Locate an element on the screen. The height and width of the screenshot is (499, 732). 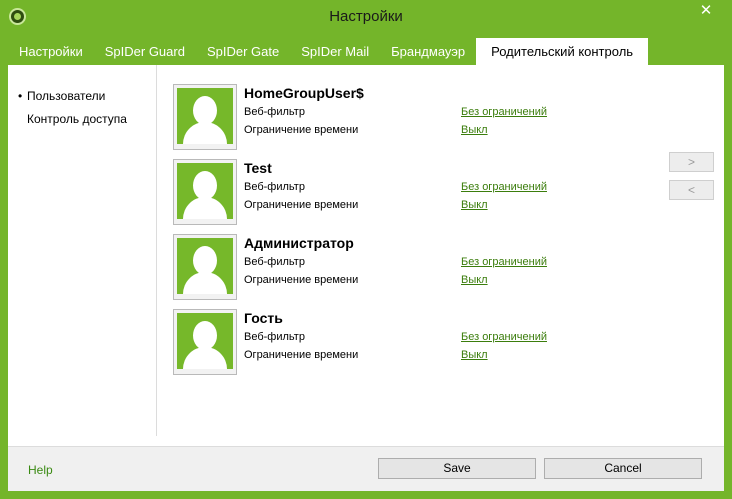
sidebar-item-access-control: Контроль доступа is located at coordinates (72, 119).